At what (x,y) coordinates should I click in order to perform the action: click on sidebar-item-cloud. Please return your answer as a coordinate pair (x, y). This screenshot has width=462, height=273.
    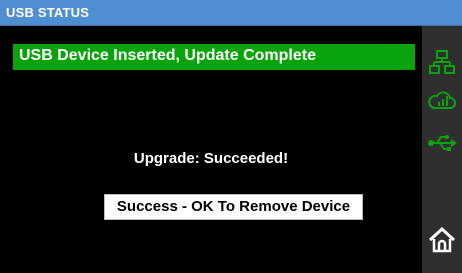
    Looking at the image, I should click on (442, 100).